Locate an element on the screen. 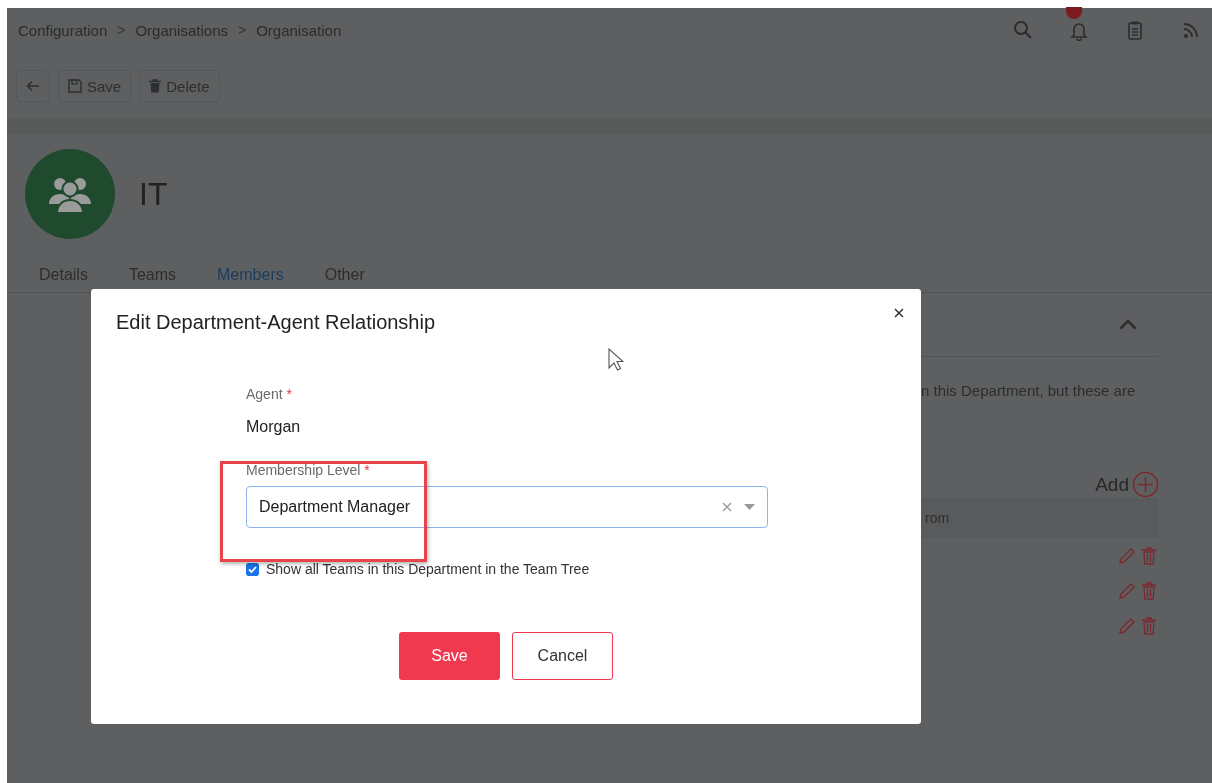 The width and height of the screenshot is (1212, 783). back-arrow-icon is located at coordinates (33, 86).